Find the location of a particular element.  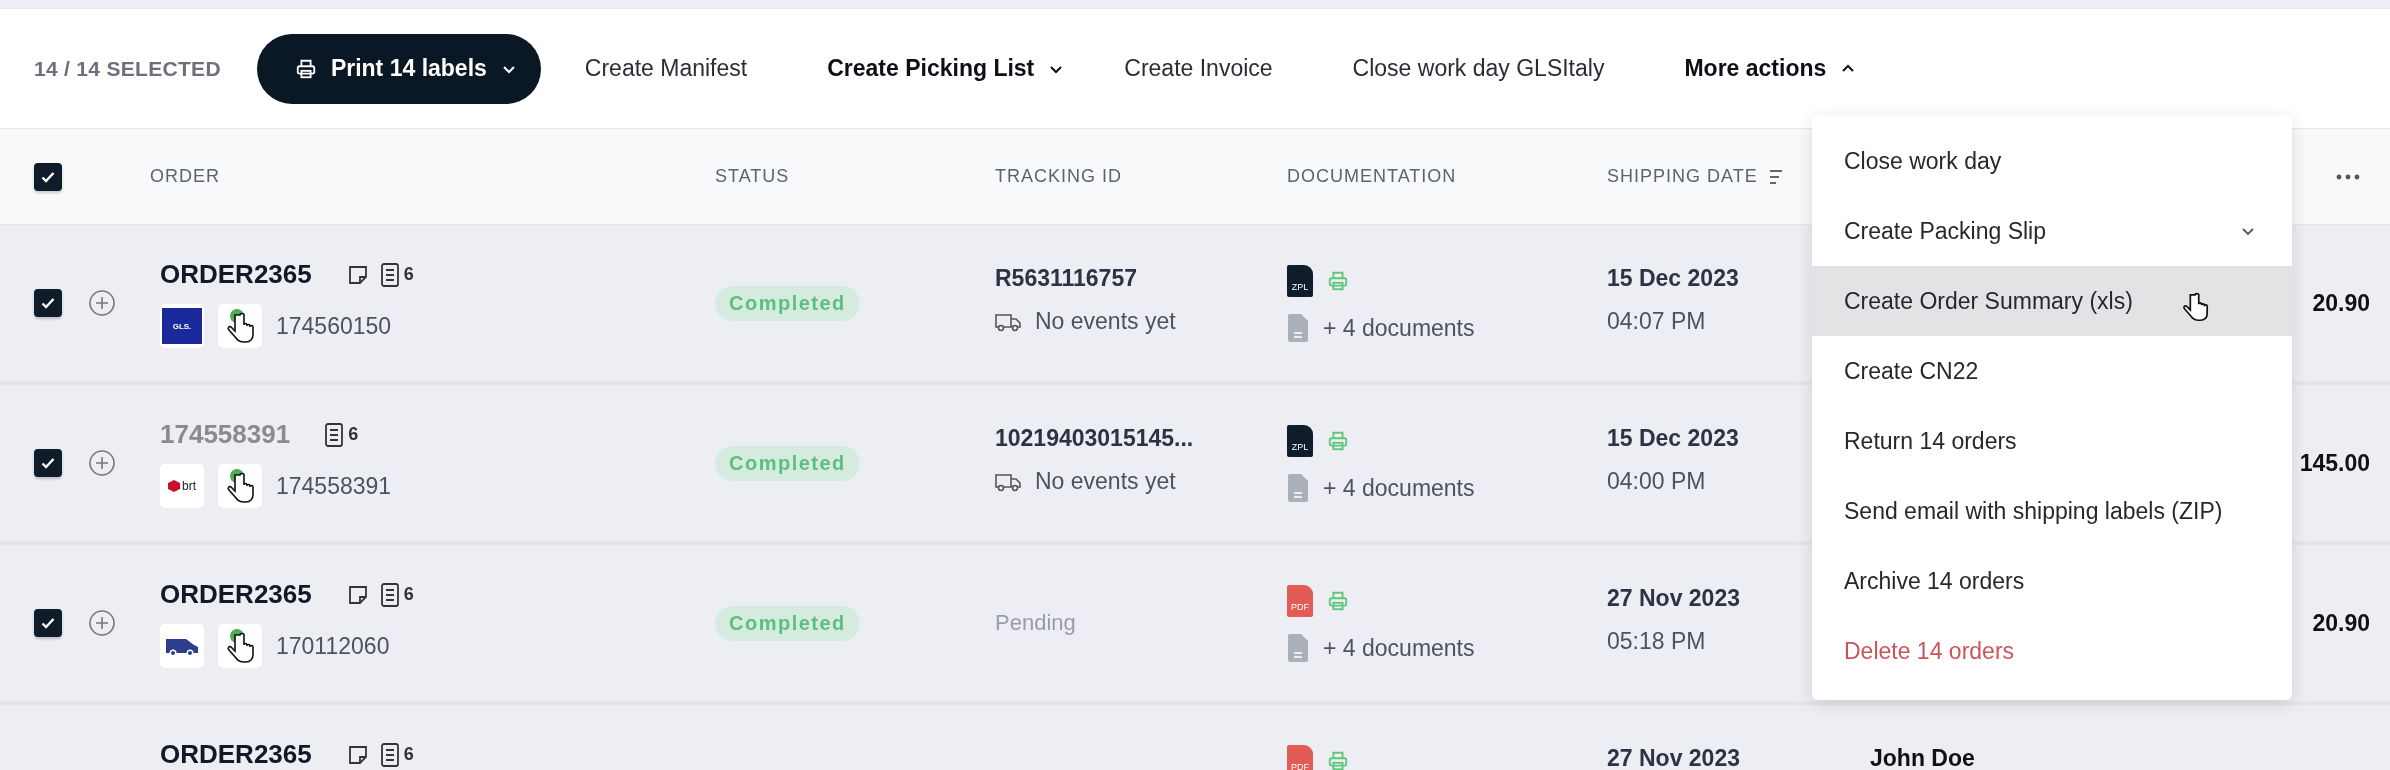

carrier-logo: brt is located at coordinates (182, 486).